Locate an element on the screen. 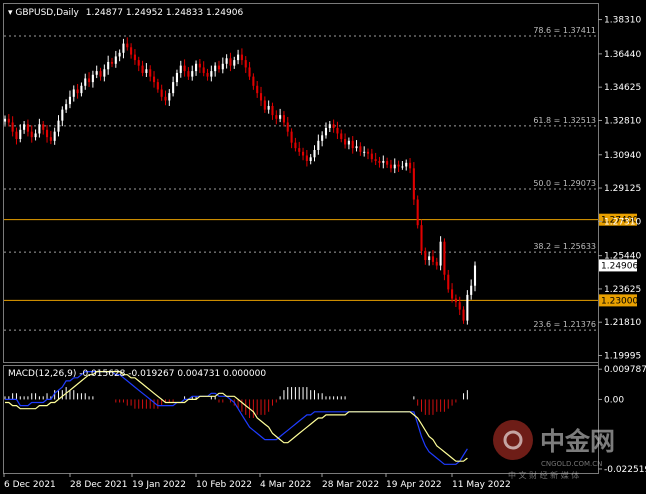  price-tick-label: 1.30940 is located at coordinates (622, 156).